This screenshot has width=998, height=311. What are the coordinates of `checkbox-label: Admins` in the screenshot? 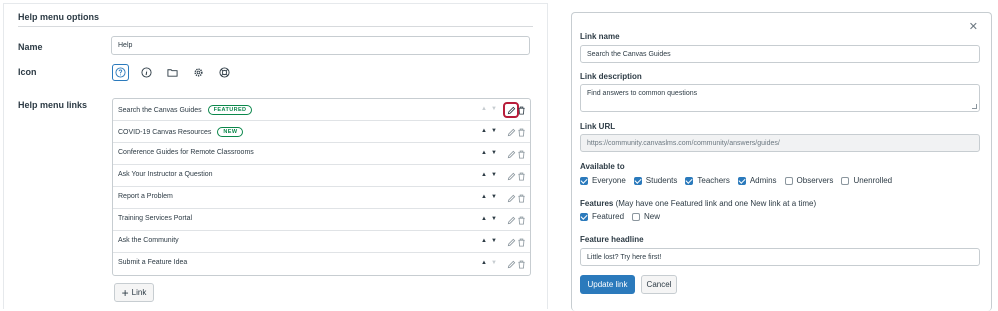 It's located at (763, 180).